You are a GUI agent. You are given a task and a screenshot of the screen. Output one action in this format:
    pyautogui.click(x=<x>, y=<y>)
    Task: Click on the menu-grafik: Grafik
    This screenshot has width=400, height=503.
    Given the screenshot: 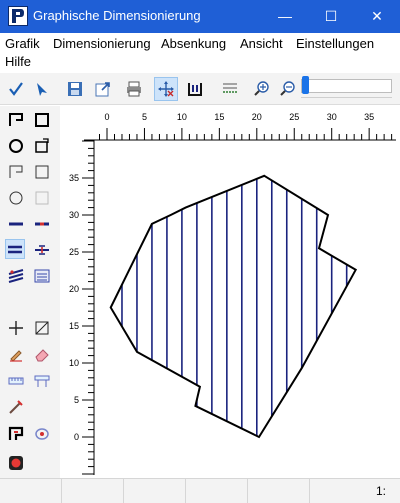 What is the action you would take?
    pyautogui.click(x=22, y=43)
    